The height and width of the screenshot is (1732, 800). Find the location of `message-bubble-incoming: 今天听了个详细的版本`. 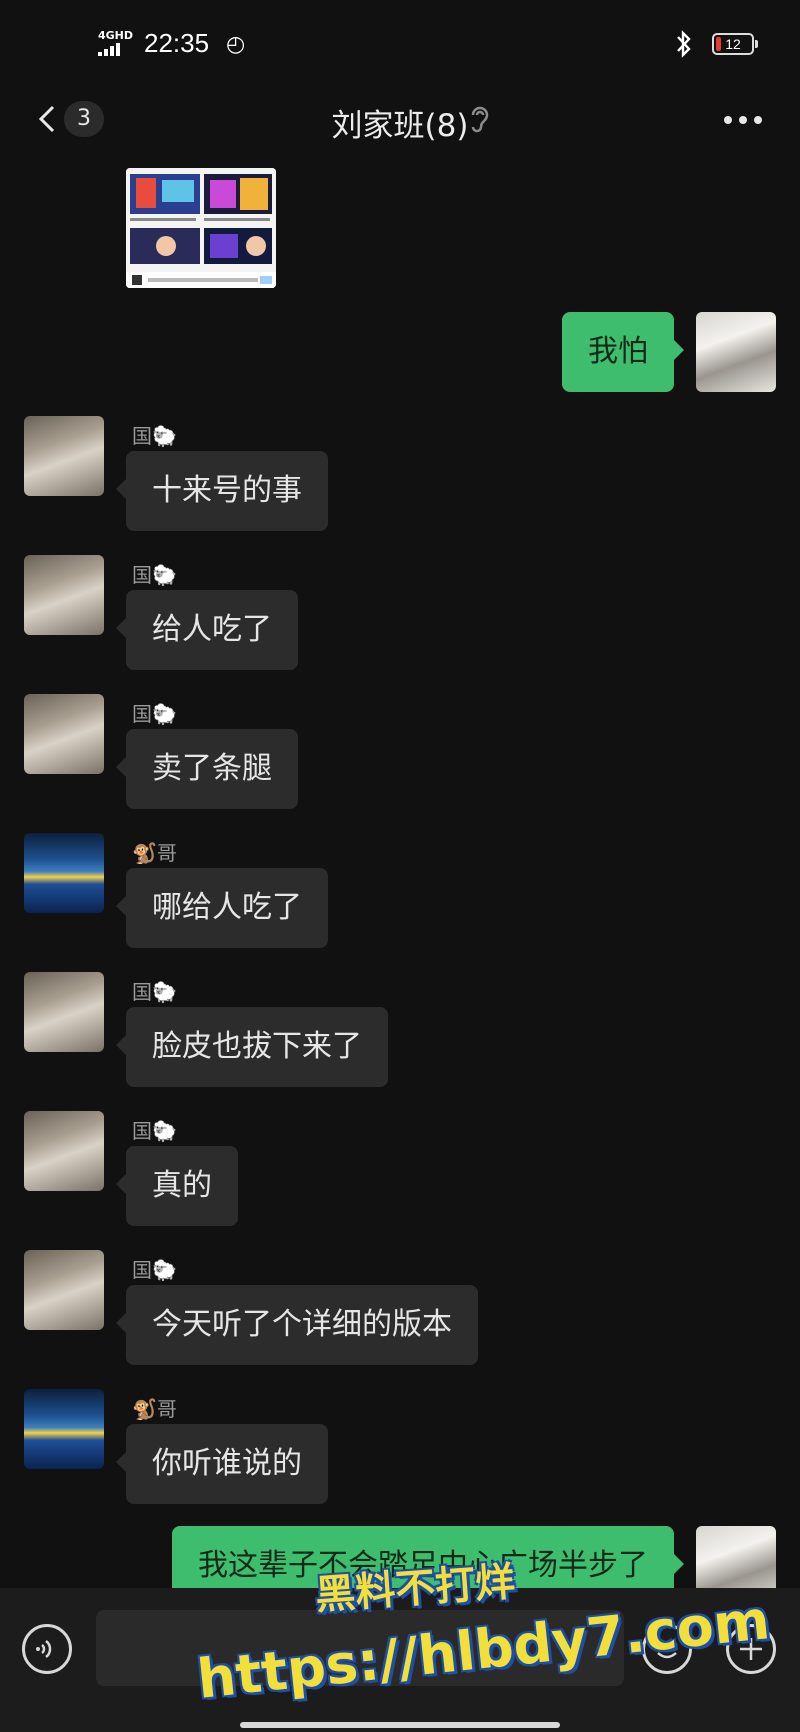

message-bubble-incoming: 今天听了个详细的版本 is located at coordinates (297, 1325).